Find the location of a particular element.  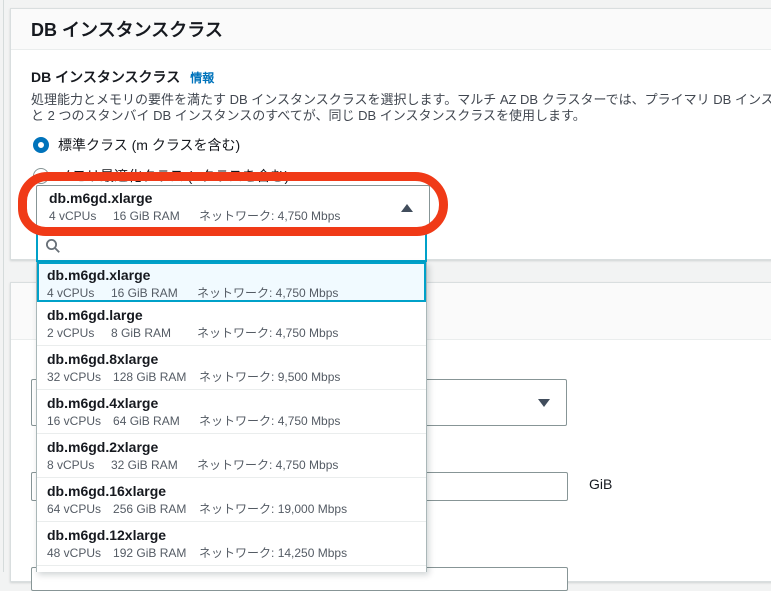

ram-value: 192 GiB RAM is located at coordinates (150, 553).